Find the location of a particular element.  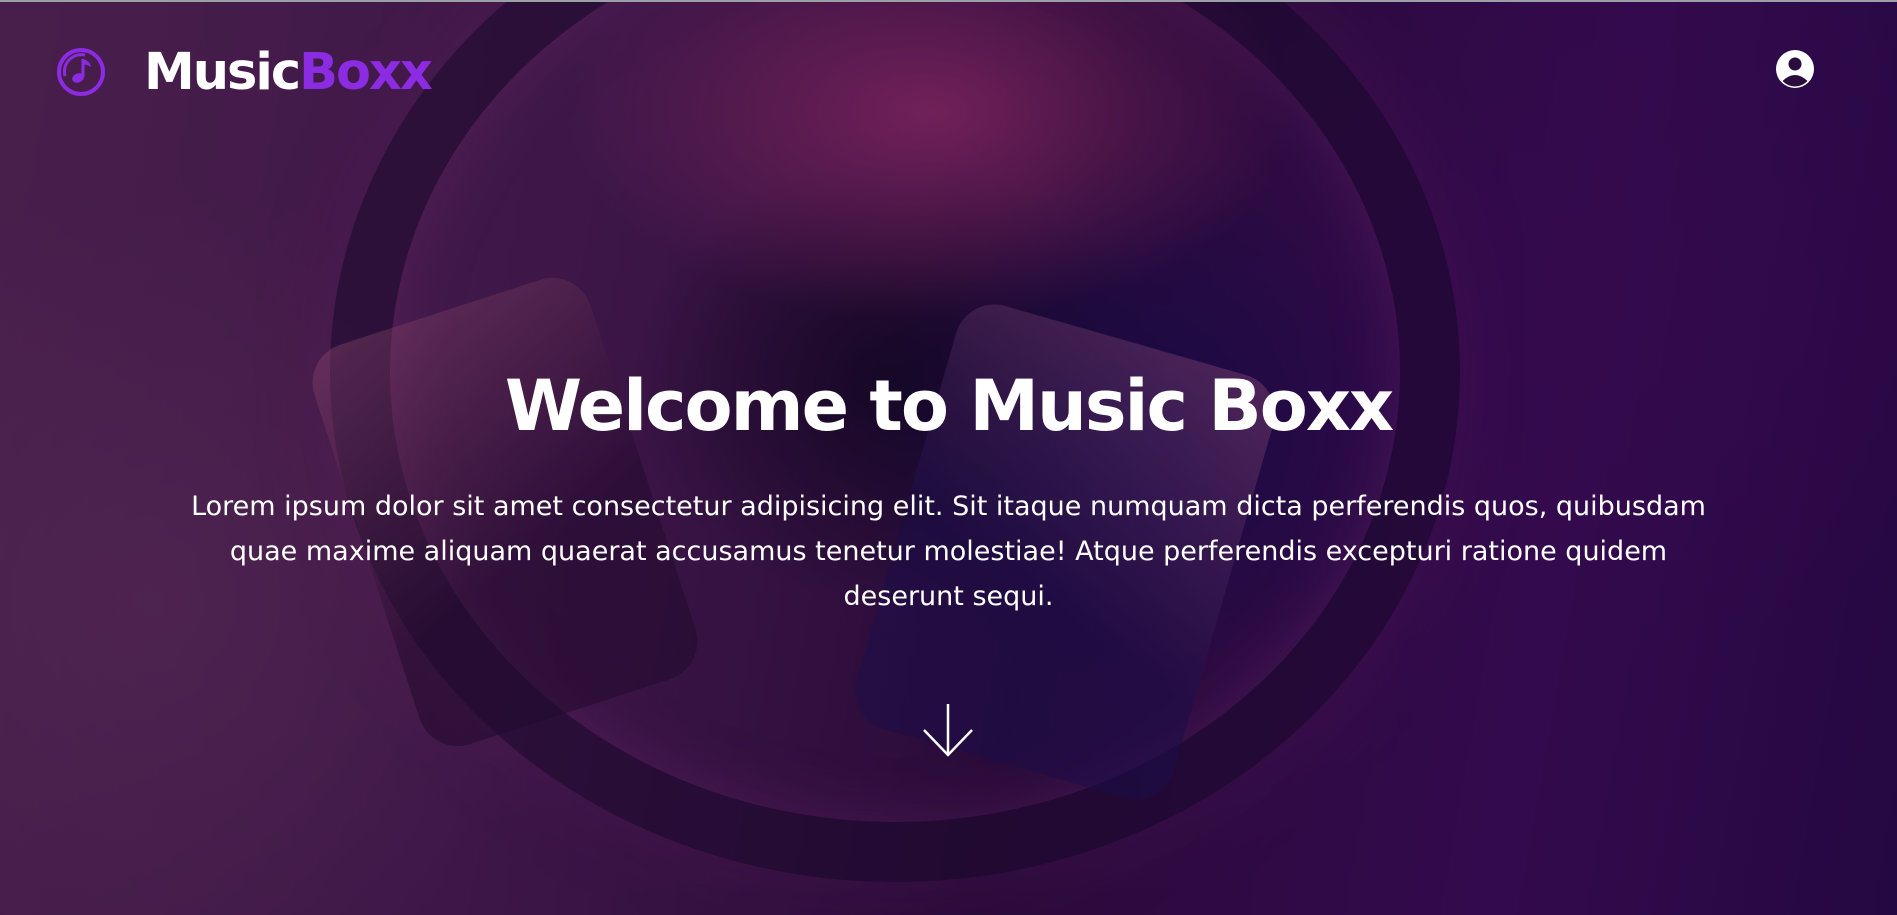

logo-link: MusicBoxx is located at coordinates (244, 72).